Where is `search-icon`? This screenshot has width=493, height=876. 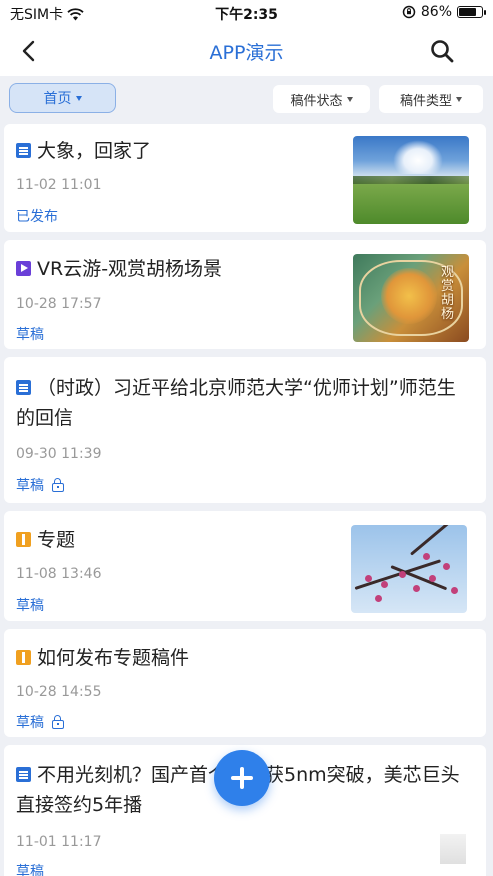 search-icon is located at coordinates (442, 51).